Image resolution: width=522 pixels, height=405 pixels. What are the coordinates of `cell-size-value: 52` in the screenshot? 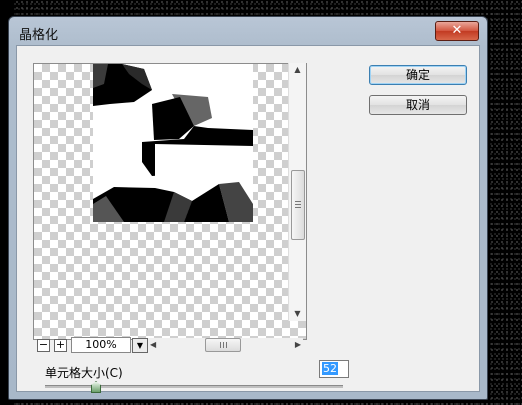 It's located at (330, 368).